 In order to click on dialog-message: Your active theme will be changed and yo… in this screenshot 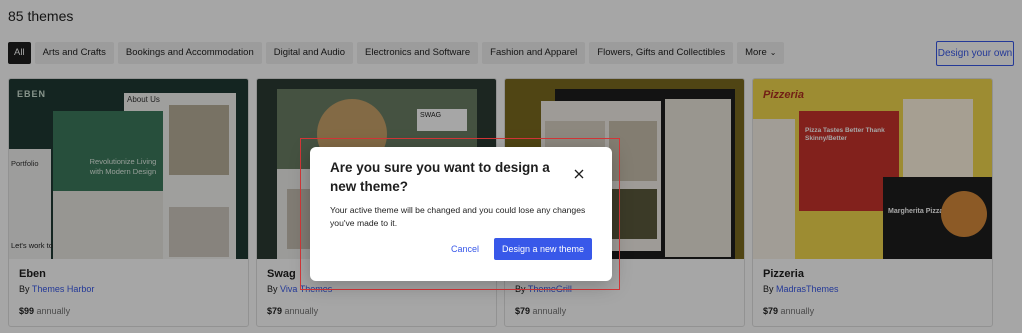, I will do `click(458, 216)`.